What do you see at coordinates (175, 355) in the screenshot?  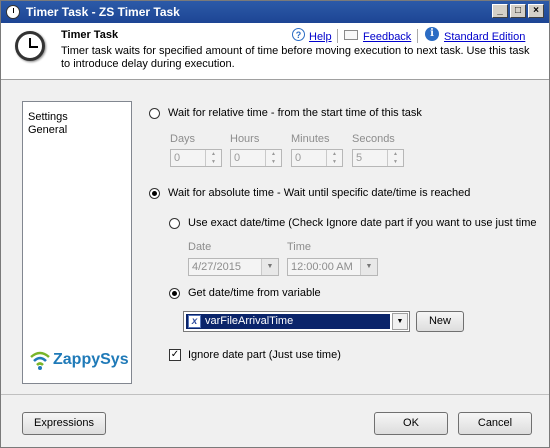 I see `ignore-date-checkbox: ✓` at bounding box center [175, 355].